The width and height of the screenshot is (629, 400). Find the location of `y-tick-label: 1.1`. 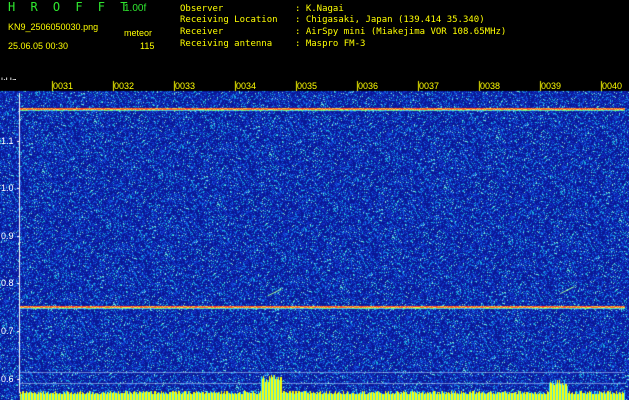

y-tick-label: 1.1 is located at coordinates (7, 141).